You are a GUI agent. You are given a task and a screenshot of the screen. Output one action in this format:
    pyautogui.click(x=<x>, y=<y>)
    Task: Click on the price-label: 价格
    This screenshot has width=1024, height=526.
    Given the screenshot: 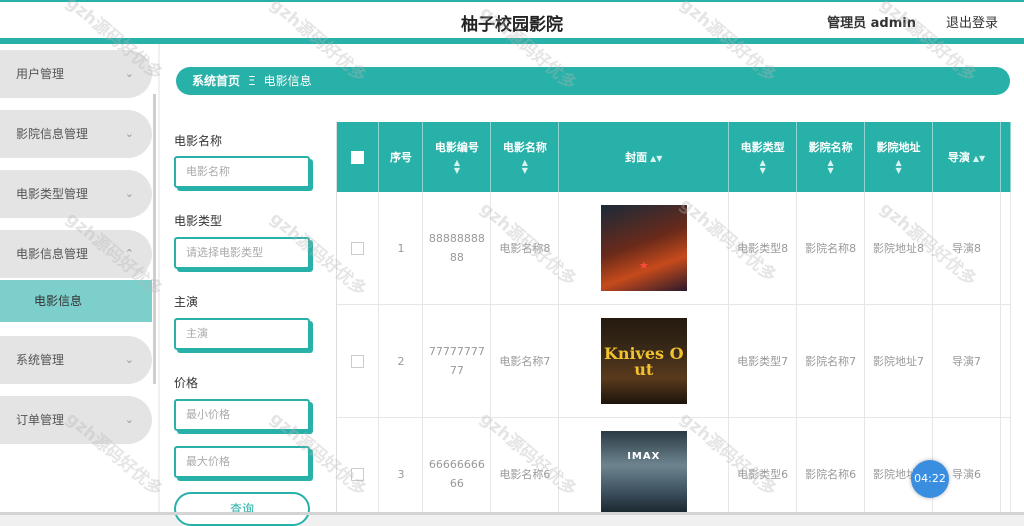 What is the action you would take?
    pyautogui.click(x=186, y=383)
    